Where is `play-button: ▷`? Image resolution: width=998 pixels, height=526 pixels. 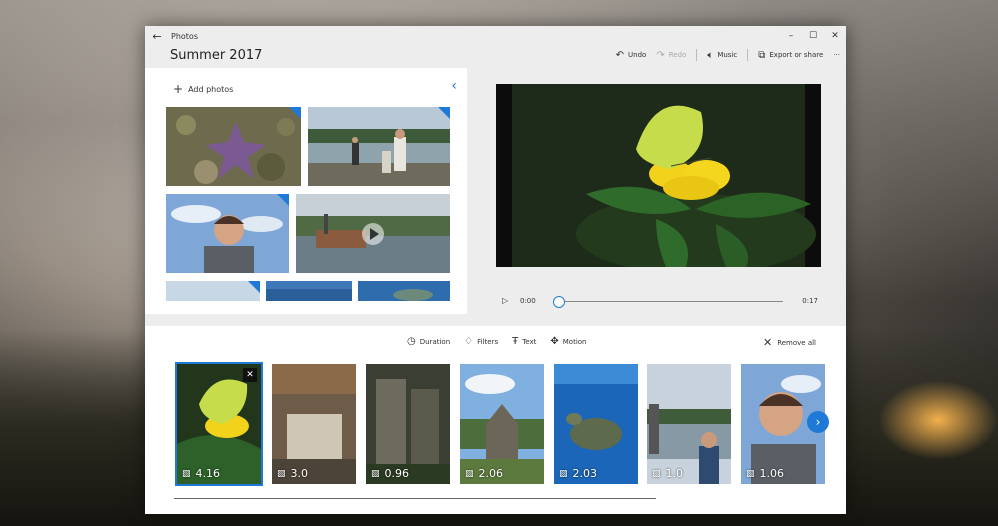
play-button: ▷ is located at coordinates (505, 300).